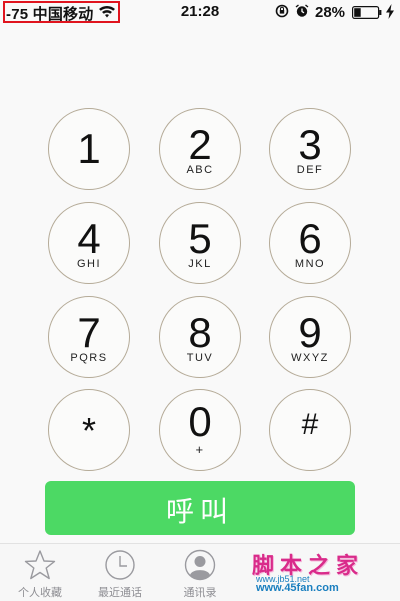 The width and height of the screenshot is (400, 601). I want to click on key-digit: 1, so click(89, 148).